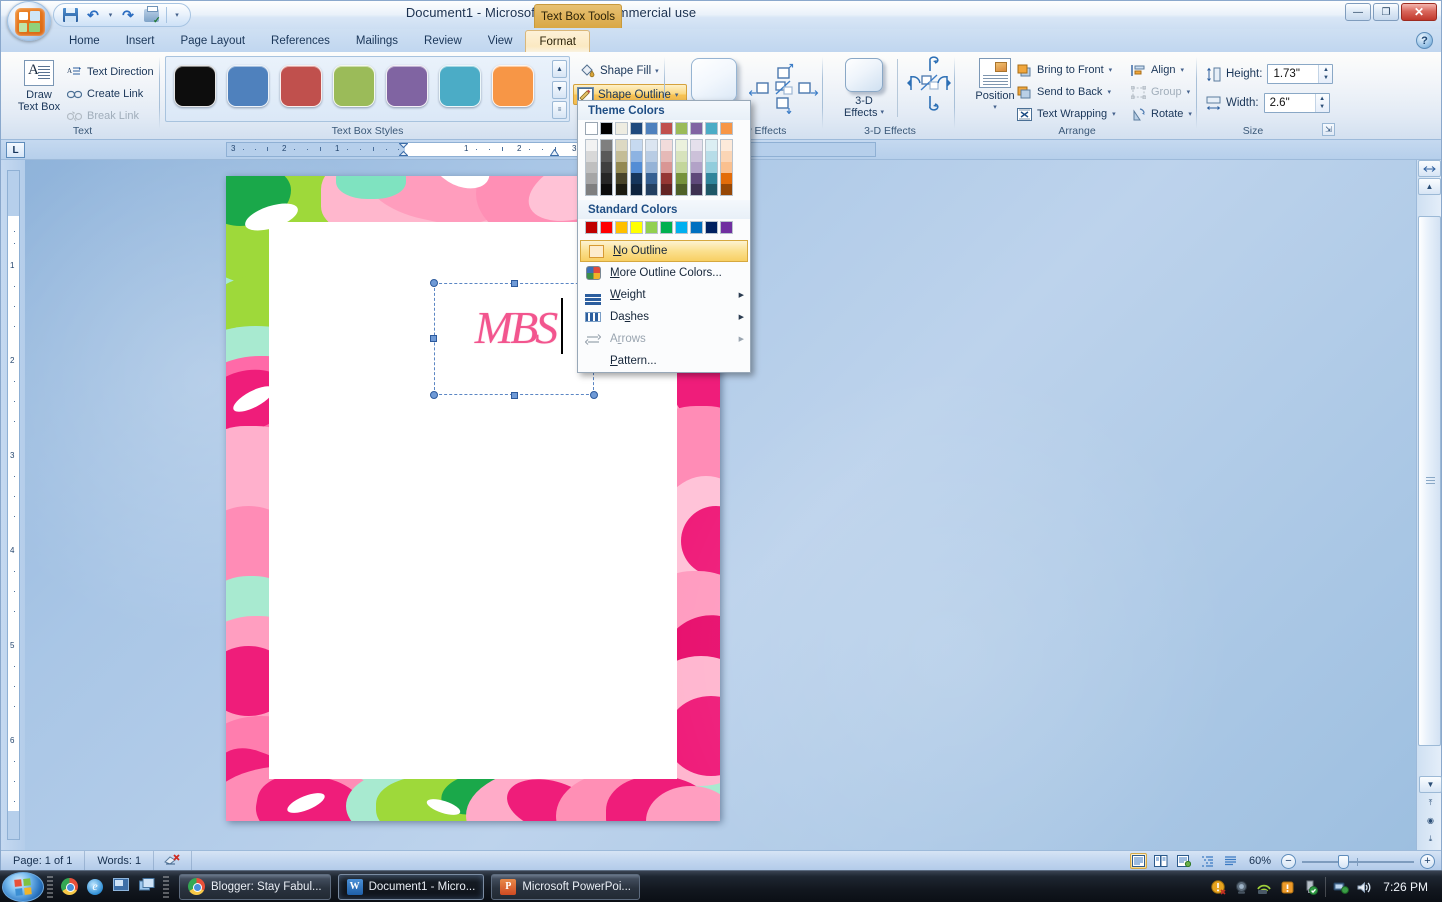 Image resolution: width=1442 pixels, height=902 pixels. I want to click on width-stepper: ▲ ▼, so click(1321, 103).